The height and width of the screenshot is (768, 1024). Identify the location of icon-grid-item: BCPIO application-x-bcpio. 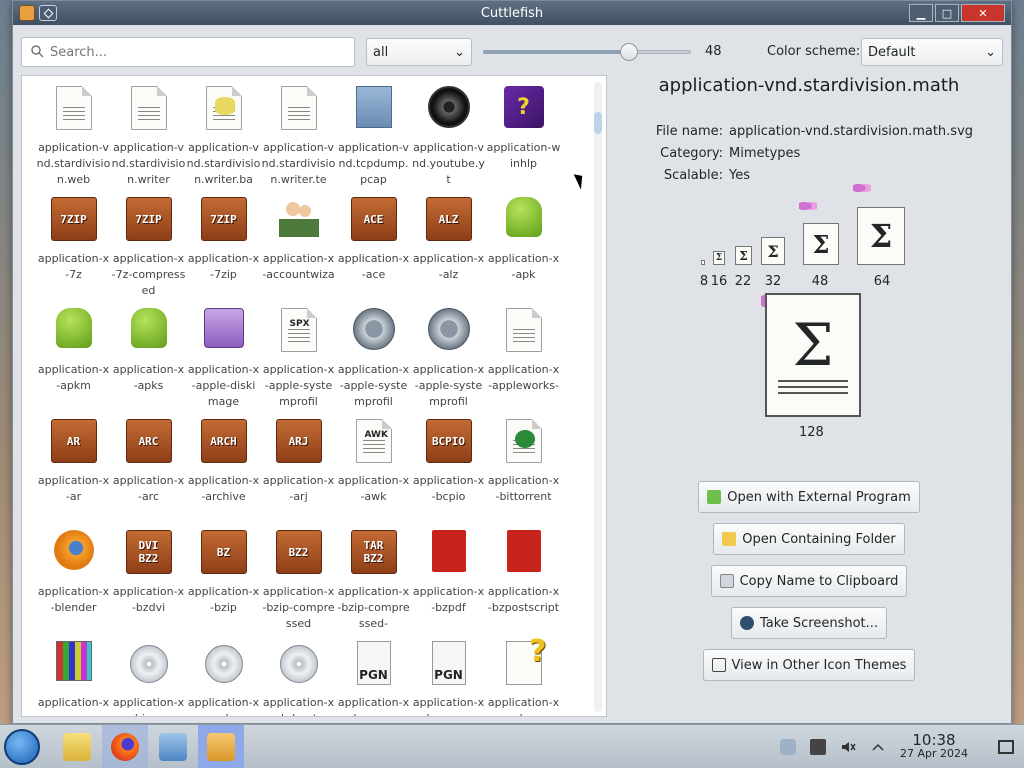
(448, 470).